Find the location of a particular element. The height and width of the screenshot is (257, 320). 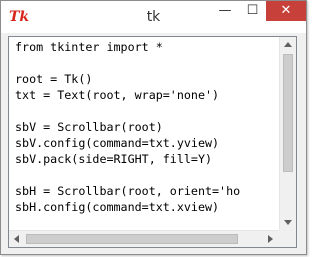

close-button: ✕ is located at coordinates (286, 11).